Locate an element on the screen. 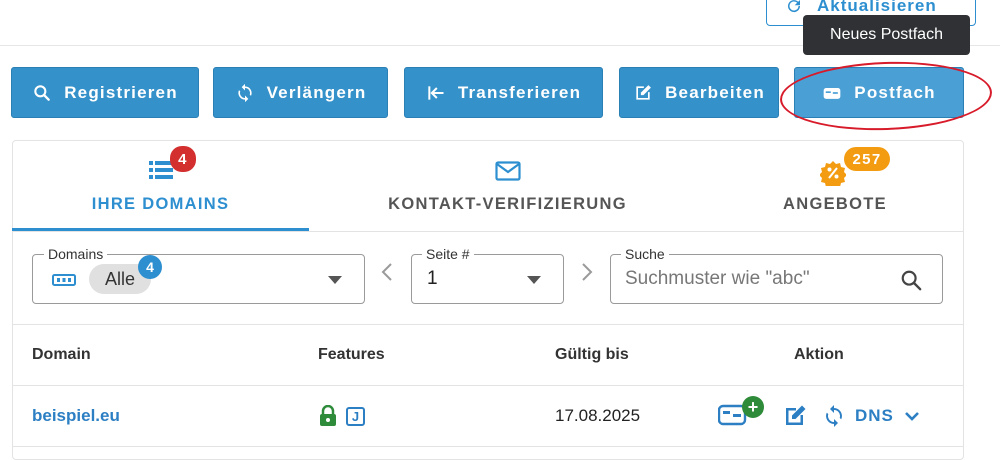 This screenshot has width=1000, height=460. transfer-button: Transferieren is located at coordinates (503, 92).